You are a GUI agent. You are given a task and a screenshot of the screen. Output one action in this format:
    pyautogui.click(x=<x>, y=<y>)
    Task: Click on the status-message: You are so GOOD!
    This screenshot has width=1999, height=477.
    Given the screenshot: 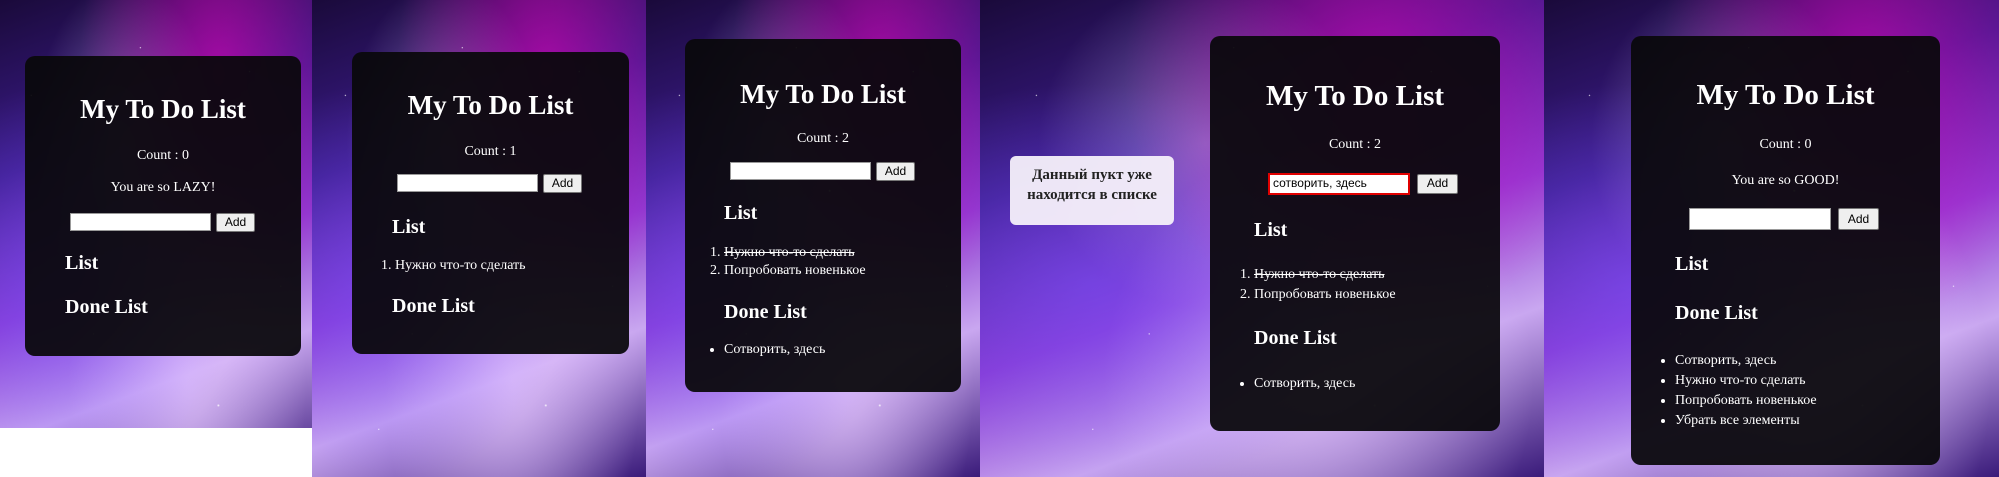 What is the action you would take?
    pyautogui.click(x=1785, y=180)
    